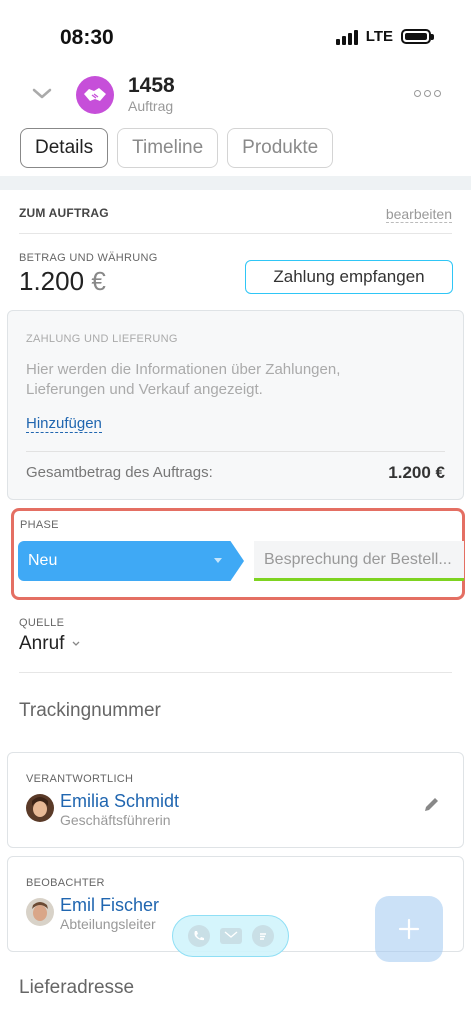 The width and height of the screenshot is (471, 1024). Describe the element at coordinates (235, 183) in the screenshot. I see `separator-band` at that location.